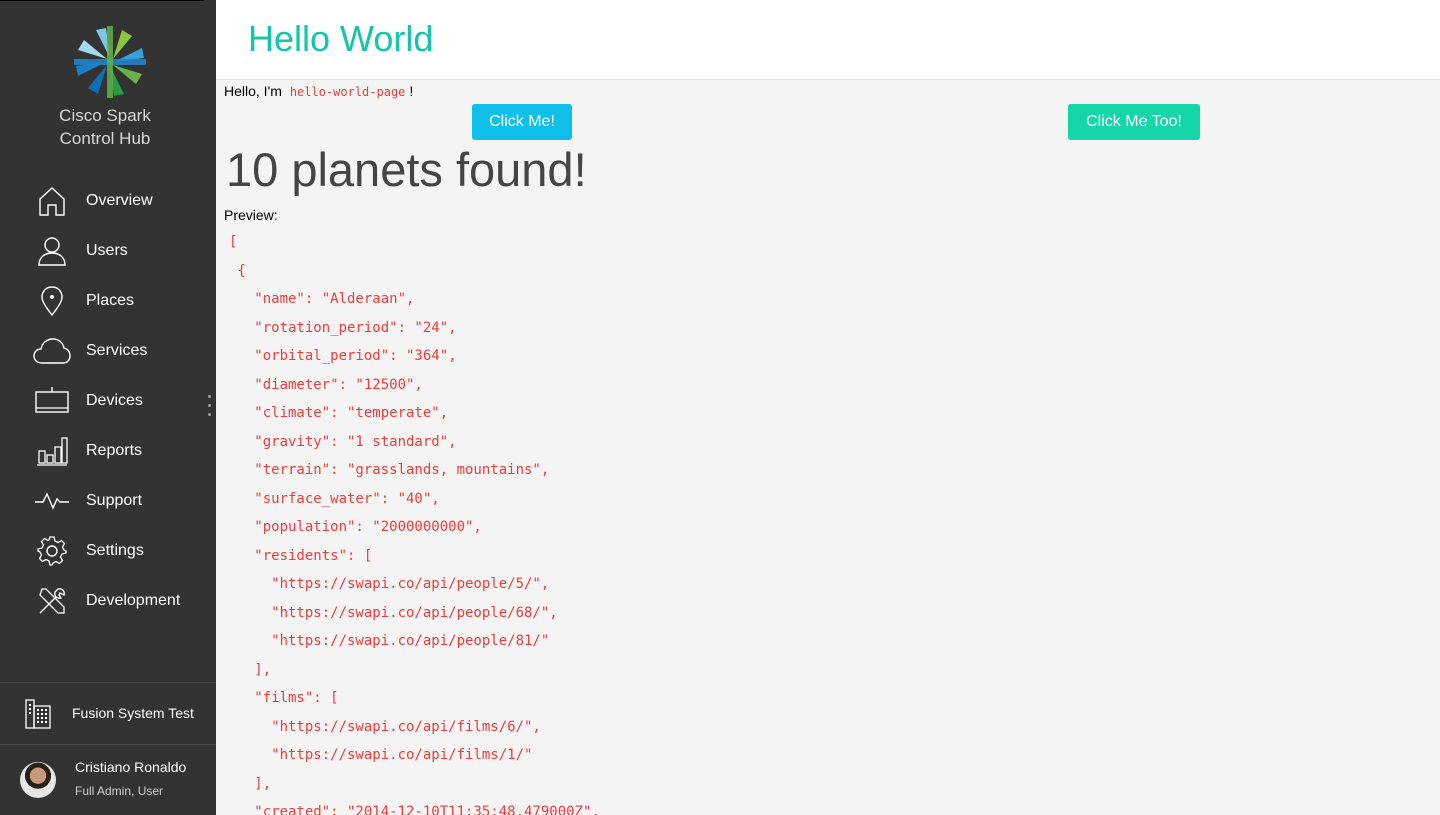  Describe the element at coordinates (52, 451) in the screenshot. I see `bar-chart-icon` at that location.